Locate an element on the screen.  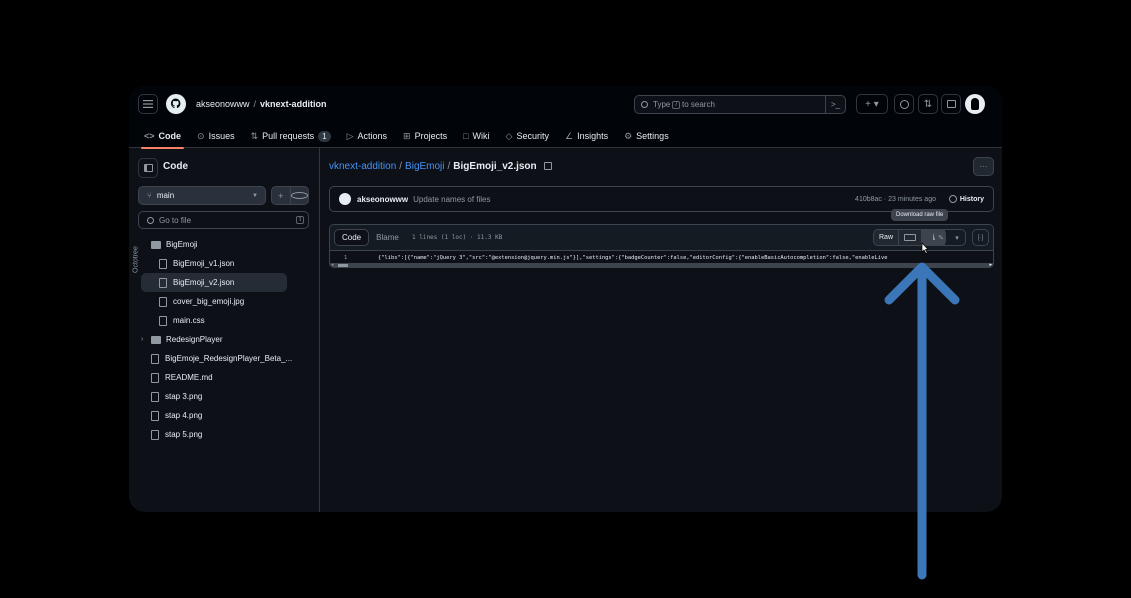
tab-label: Code is located at coordinates (170, 136).